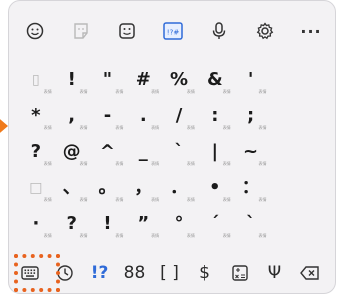  I want to click on symbol-char: #, so click(143, 79).